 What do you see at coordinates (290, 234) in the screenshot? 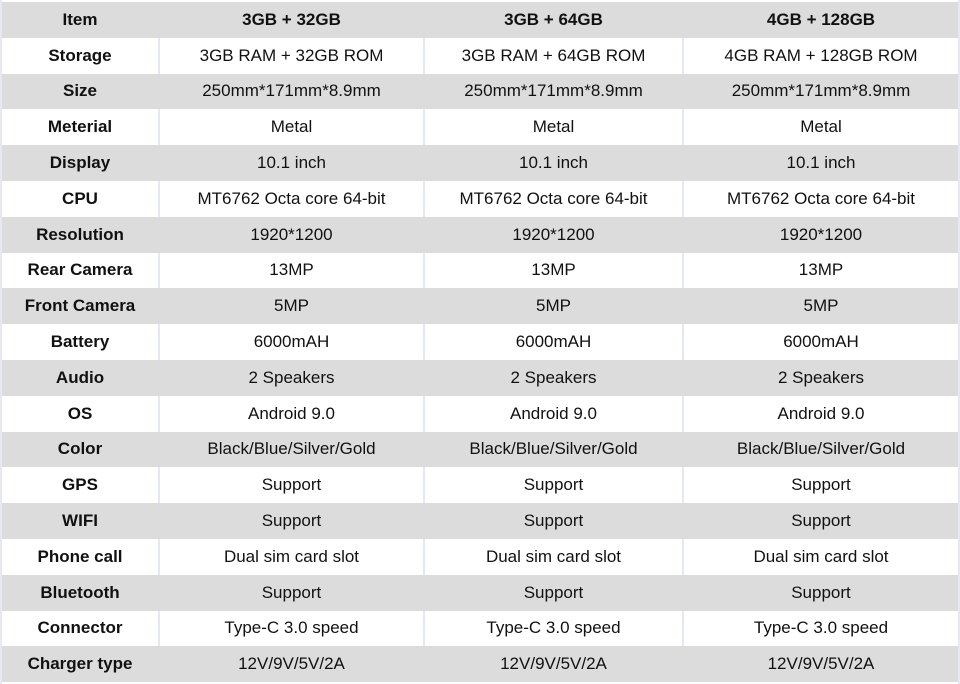
I see `row-value-variant-1: 1920*1200` at bounding box center [290, 234].